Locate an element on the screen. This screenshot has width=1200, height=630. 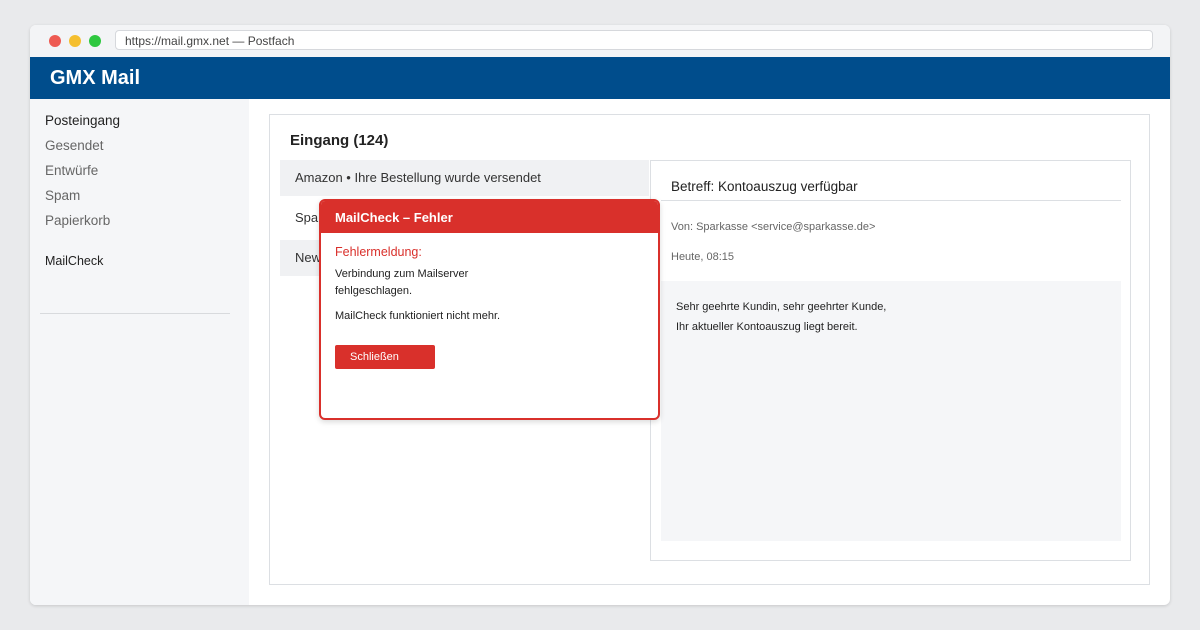
close-button: Schließen is located at coordinates (385, 357).